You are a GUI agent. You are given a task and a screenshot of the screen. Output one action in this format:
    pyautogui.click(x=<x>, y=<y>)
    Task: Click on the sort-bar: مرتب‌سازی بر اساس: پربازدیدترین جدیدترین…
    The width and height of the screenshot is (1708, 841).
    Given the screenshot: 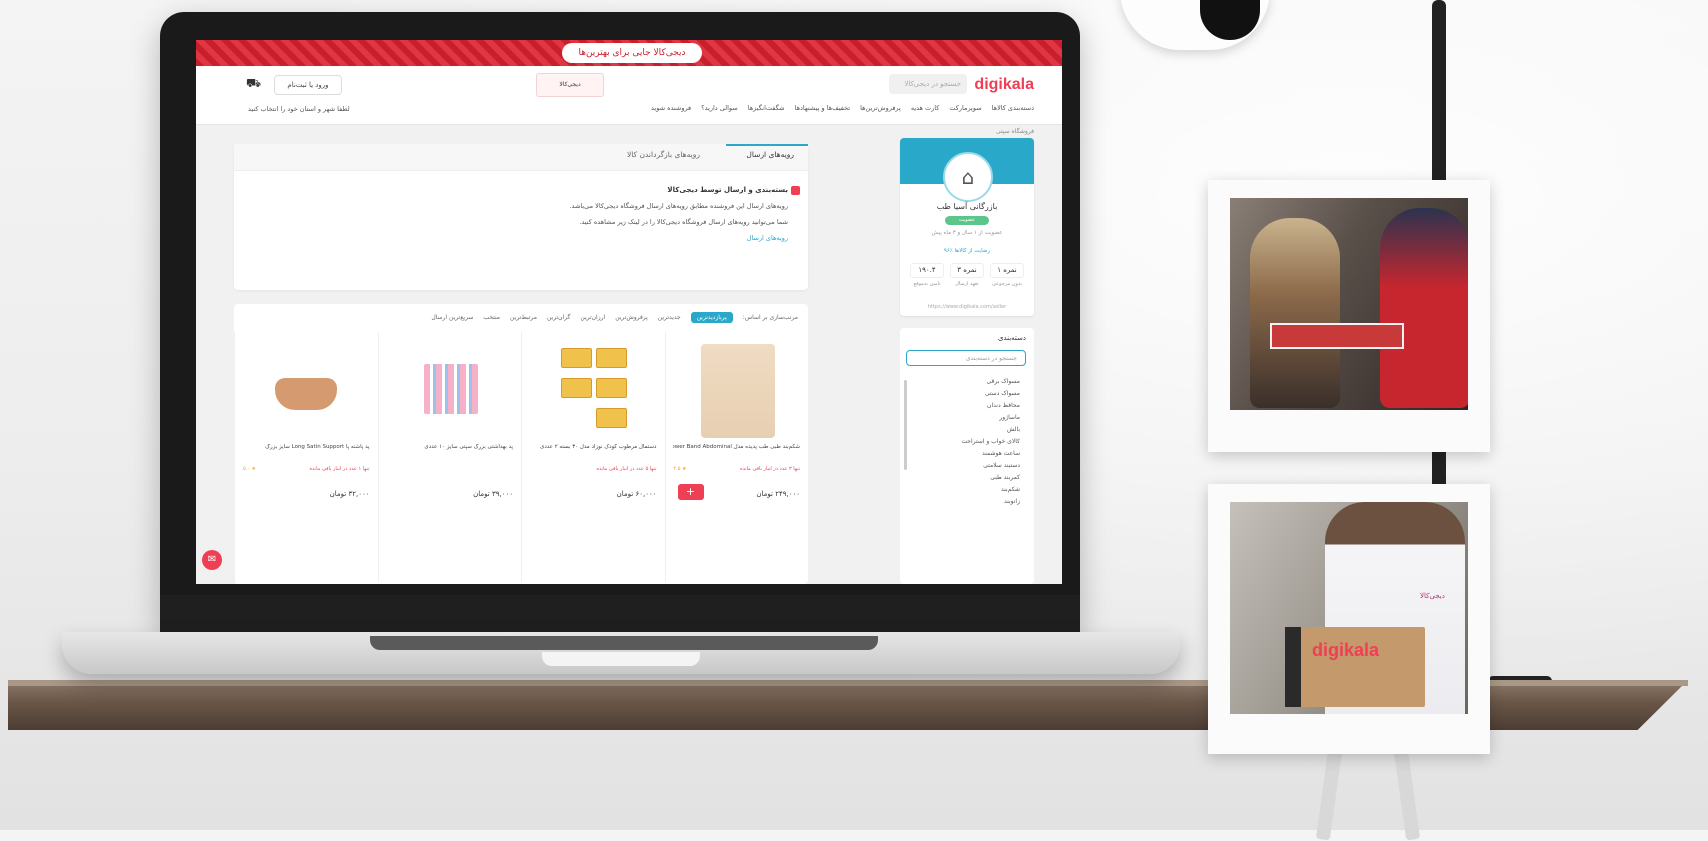 What is the action you would take?
    pyautogui.click(x=614, y=317)
    